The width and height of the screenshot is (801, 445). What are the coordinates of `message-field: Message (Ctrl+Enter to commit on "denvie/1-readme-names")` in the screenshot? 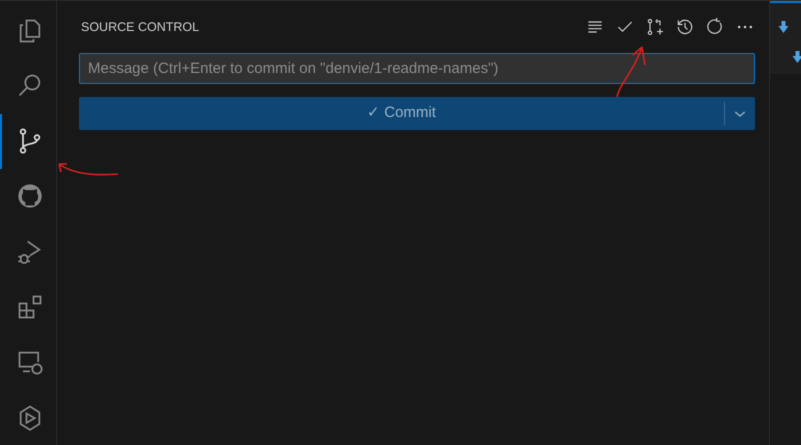 It's located at (417, 68).